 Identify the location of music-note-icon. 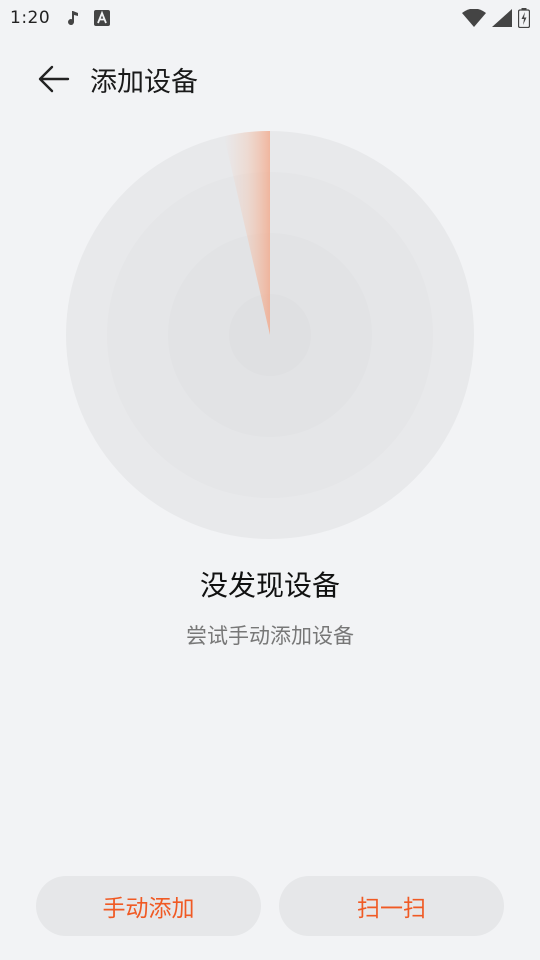
(73, 18).